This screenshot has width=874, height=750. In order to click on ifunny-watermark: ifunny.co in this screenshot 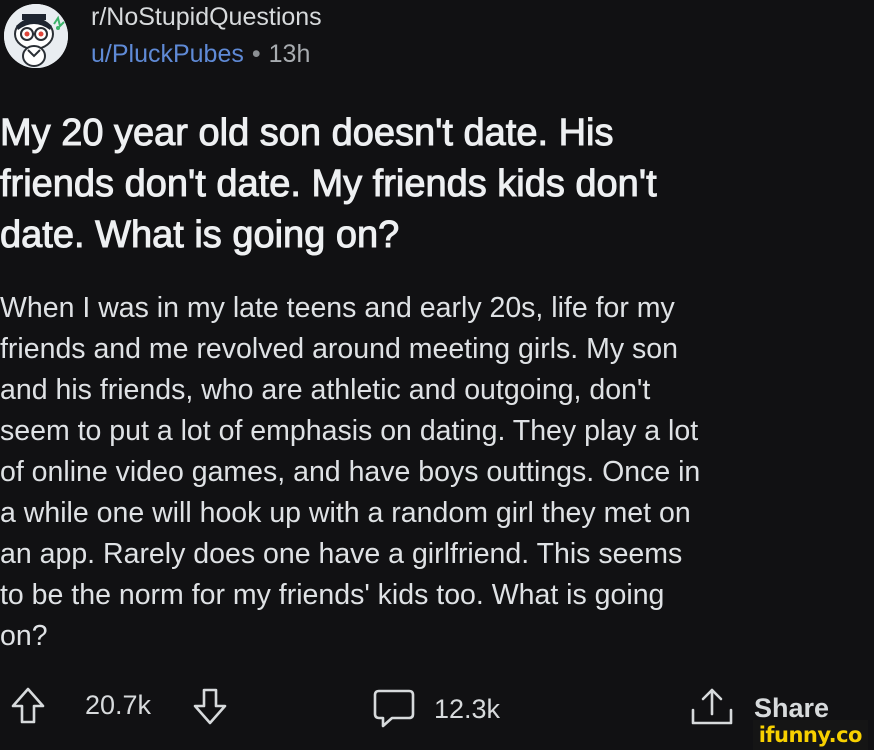, I will do `click(810, 735)`.